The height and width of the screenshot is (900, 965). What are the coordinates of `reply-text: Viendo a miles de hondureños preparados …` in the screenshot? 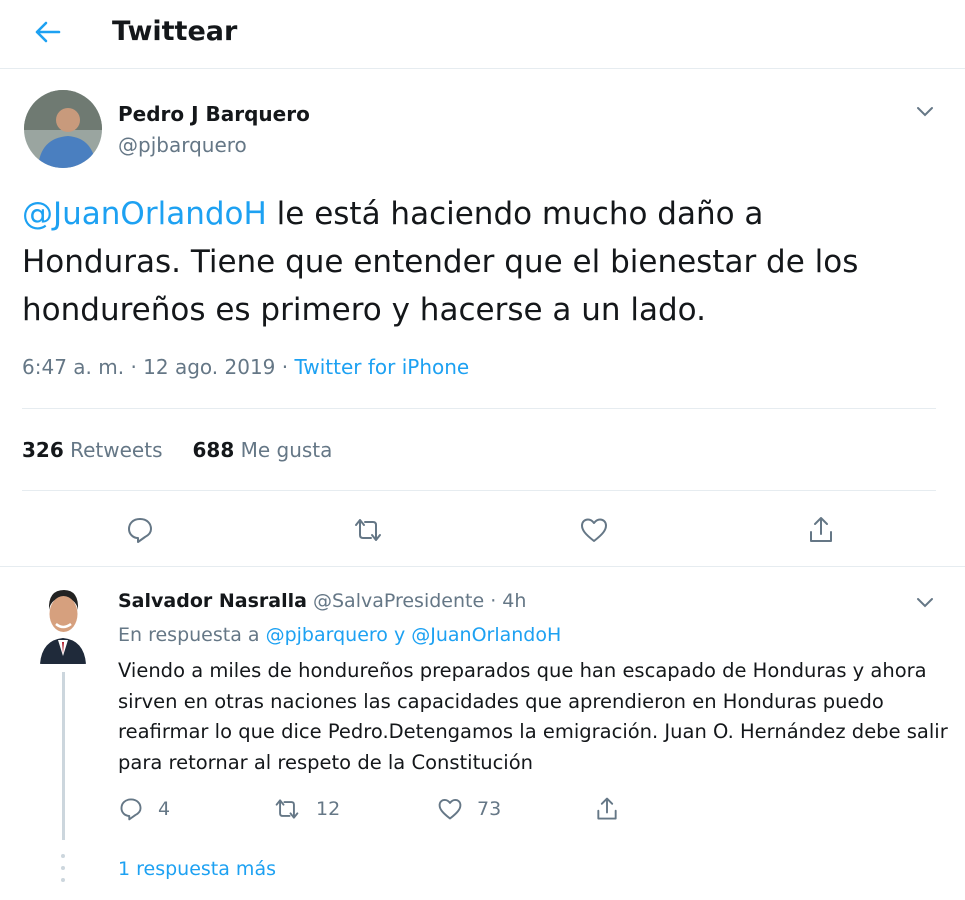 It's located at (533, 716).